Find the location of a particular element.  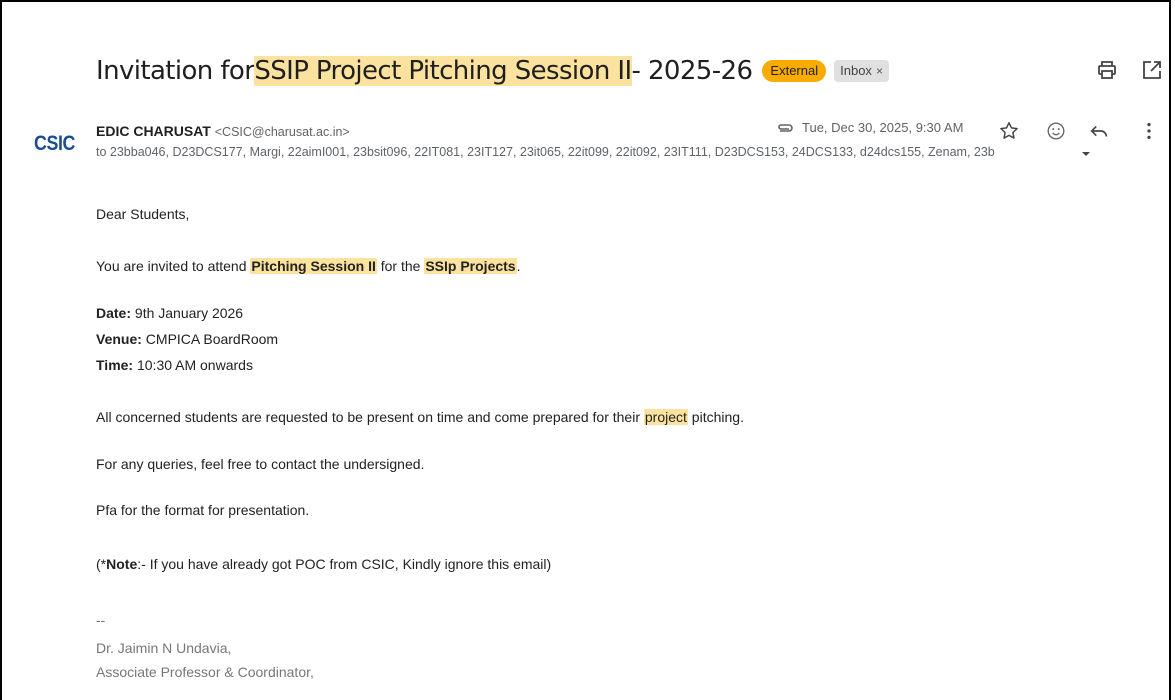

venue-line: Venue: CMPICA BoardRoom is located at coordinates (187, 339).